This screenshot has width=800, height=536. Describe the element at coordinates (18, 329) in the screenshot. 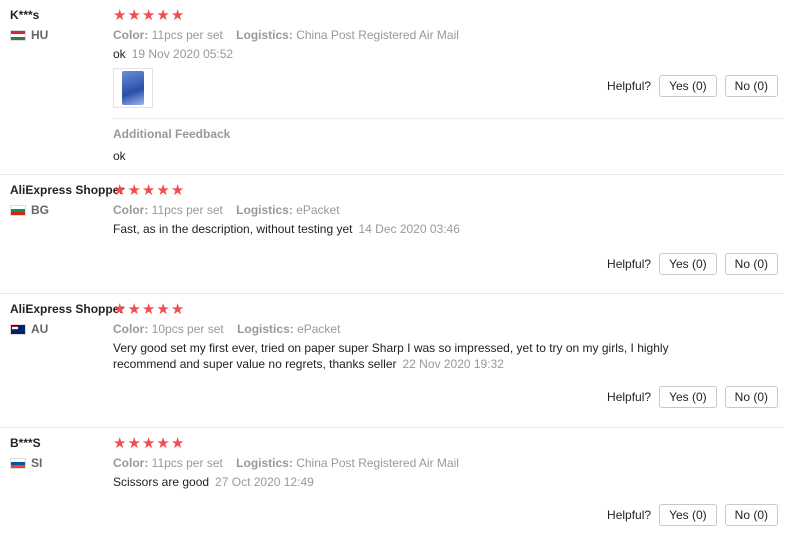

I see `australia-flag-icon` at that location.